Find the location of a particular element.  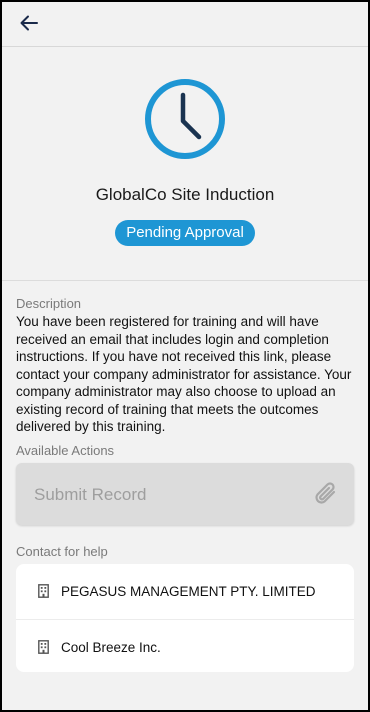

paperclip-icon is located at coordinates (325, 493).